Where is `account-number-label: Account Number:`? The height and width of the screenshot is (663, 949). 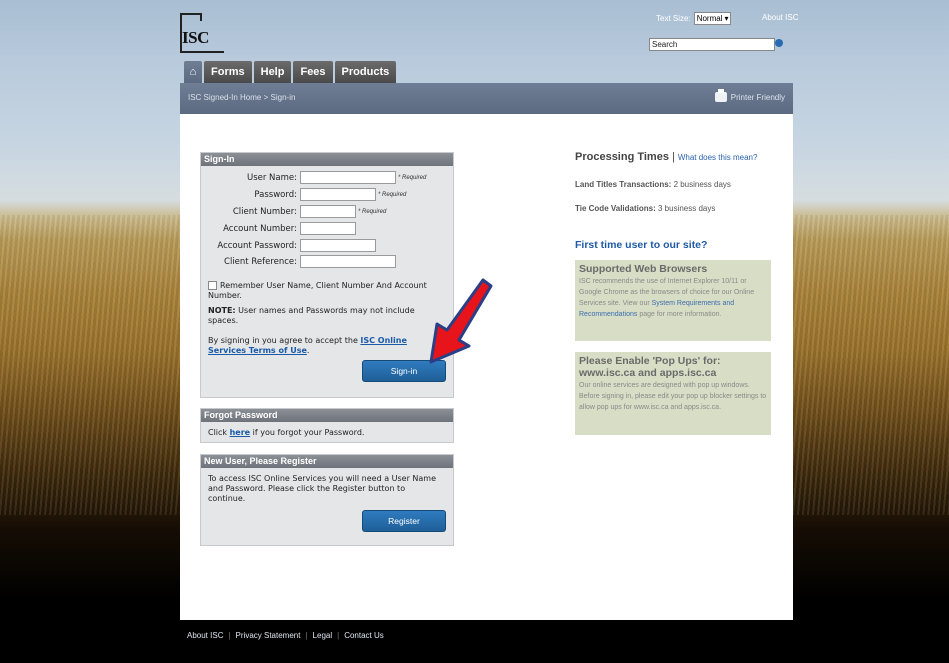
account-number-label: Account Number: is located at coordinates (260, 228).